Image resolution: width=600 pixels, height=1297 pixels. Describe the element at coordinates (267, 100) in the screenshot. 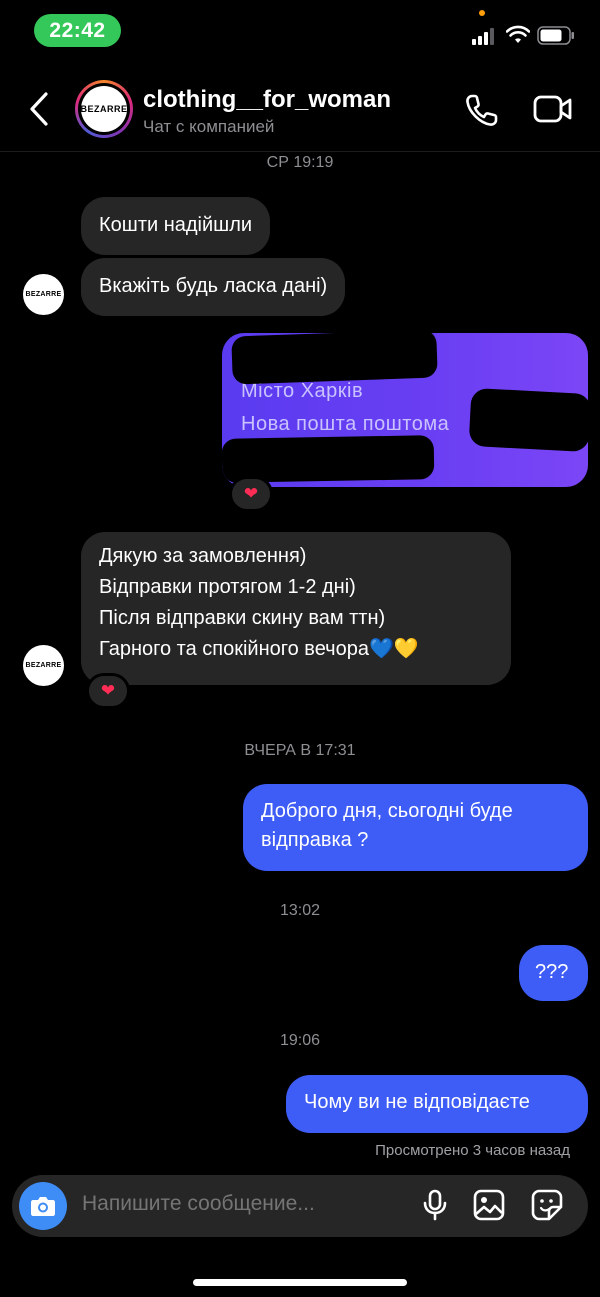

I see `chat-title: clothing__for_woman` at that location.